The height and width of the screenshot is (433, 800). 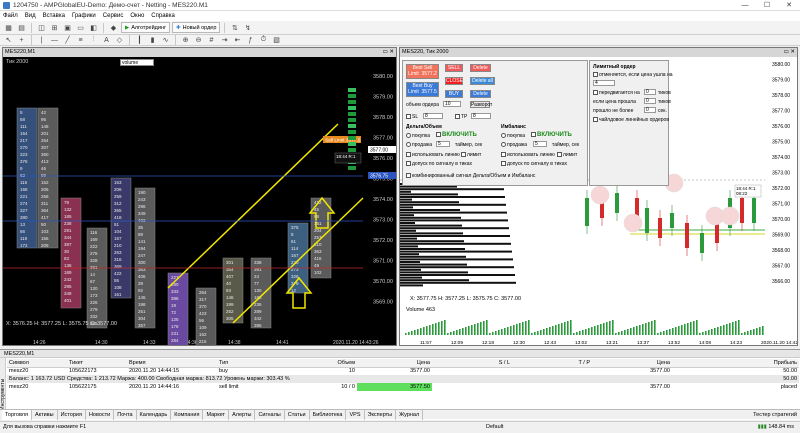 What do you see at coordinates (452, 104) in the screenshot?
I see `volume-input: 10` at bounding box center [452, 104].